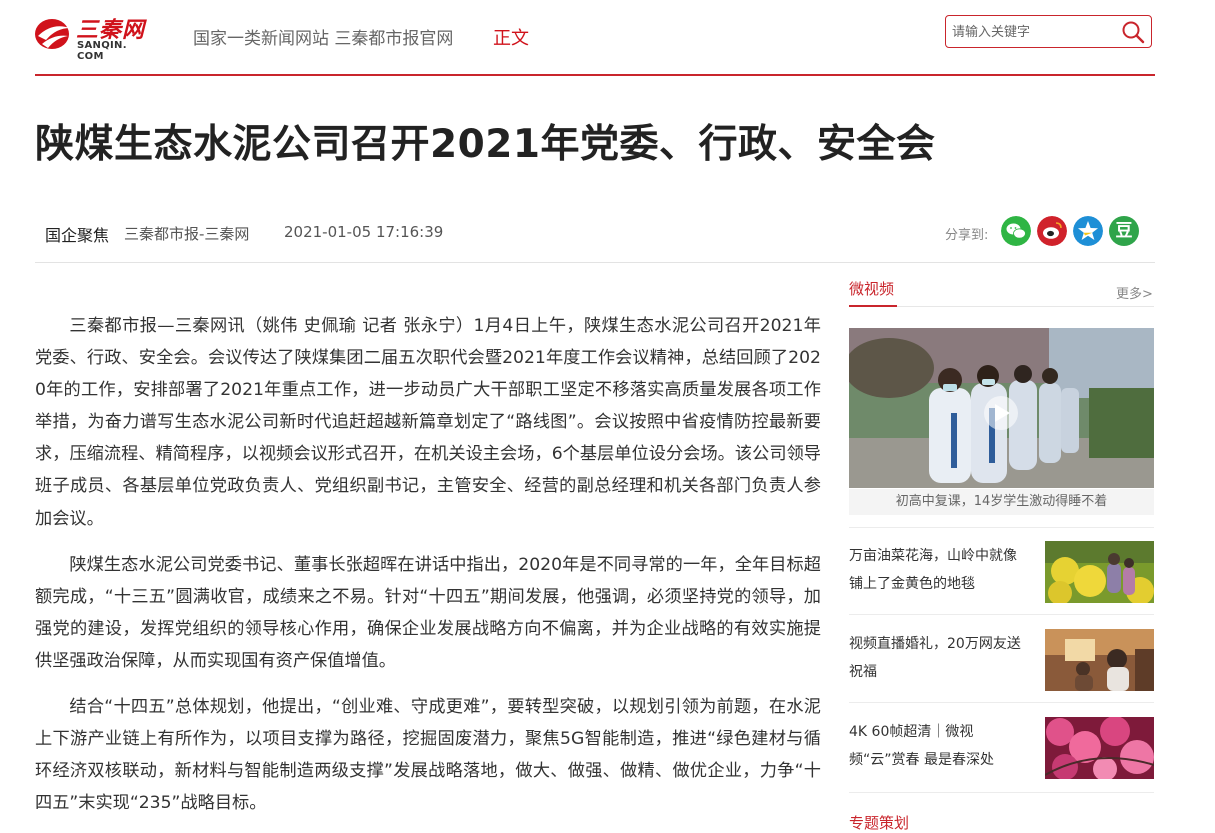 This screenshot has width=1215, height=833. I want to click on search-box, so click(1048, 31).